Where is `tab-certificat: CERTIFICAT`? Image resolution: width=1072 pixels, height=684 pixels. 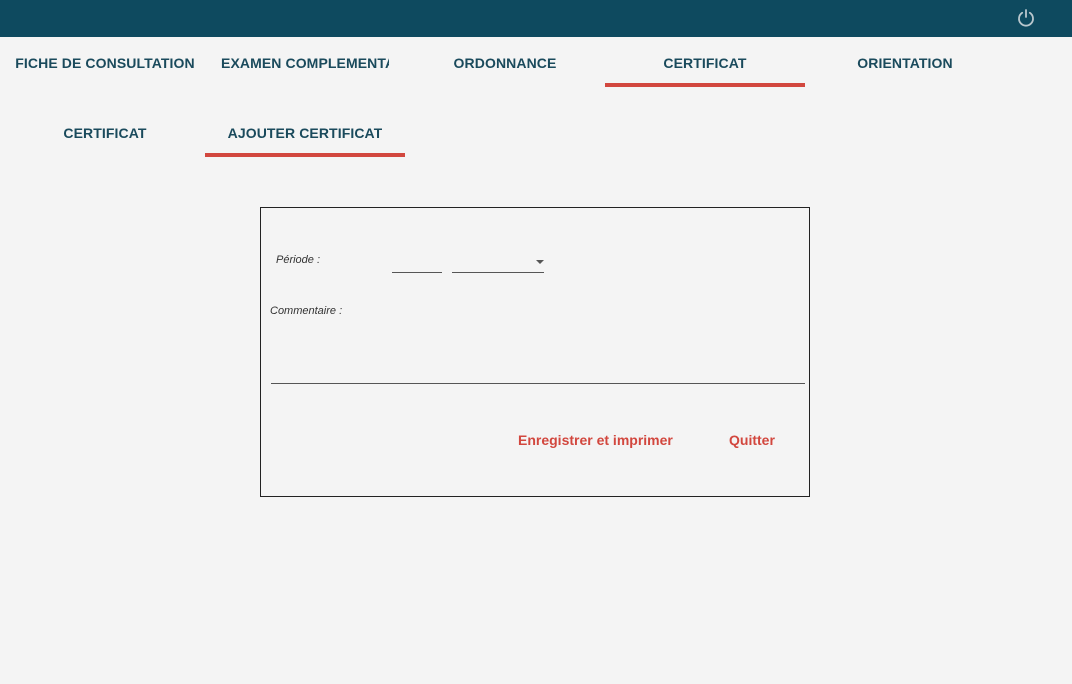
tab-certificat: CERTIFICAT is located at coordinates (705, 63).